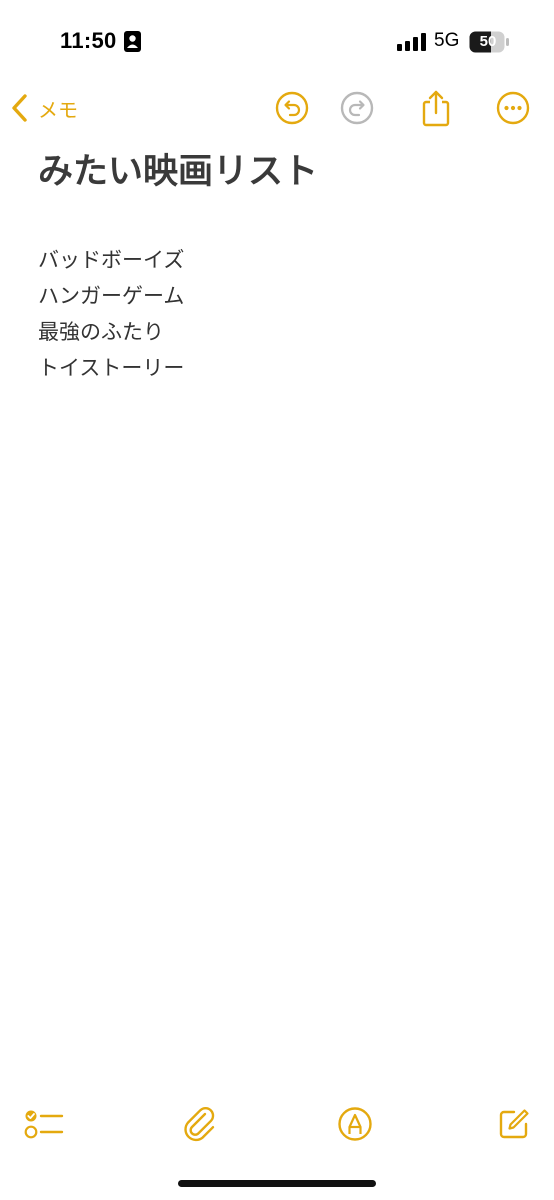 The width and height of the screenshot is (554, 1200). Describe the element at coordinates (58, 109) in the screenshot. I see `back-label: メモ` at that location.